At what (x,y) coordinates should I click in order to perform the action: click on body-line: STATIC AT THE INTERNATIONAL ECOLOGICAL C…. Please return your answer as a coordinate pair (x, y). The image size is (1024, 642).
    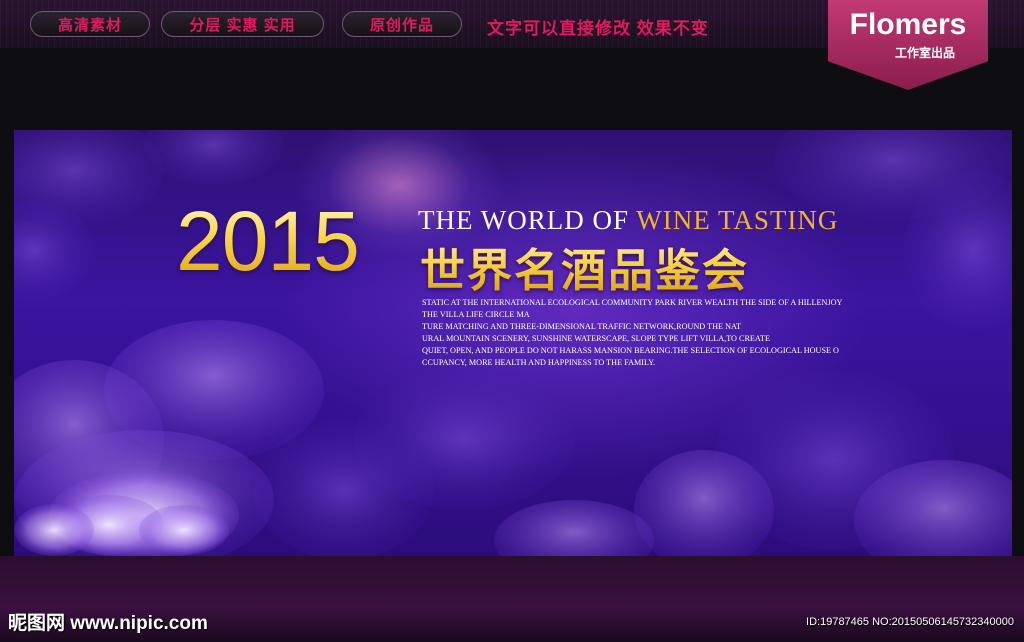
    Looking at the image, I should click on (632, 302).